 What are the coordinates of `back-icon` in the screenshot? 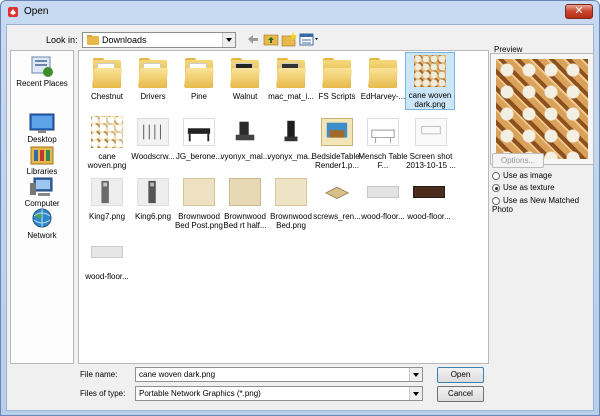 It's located at (253, 39).